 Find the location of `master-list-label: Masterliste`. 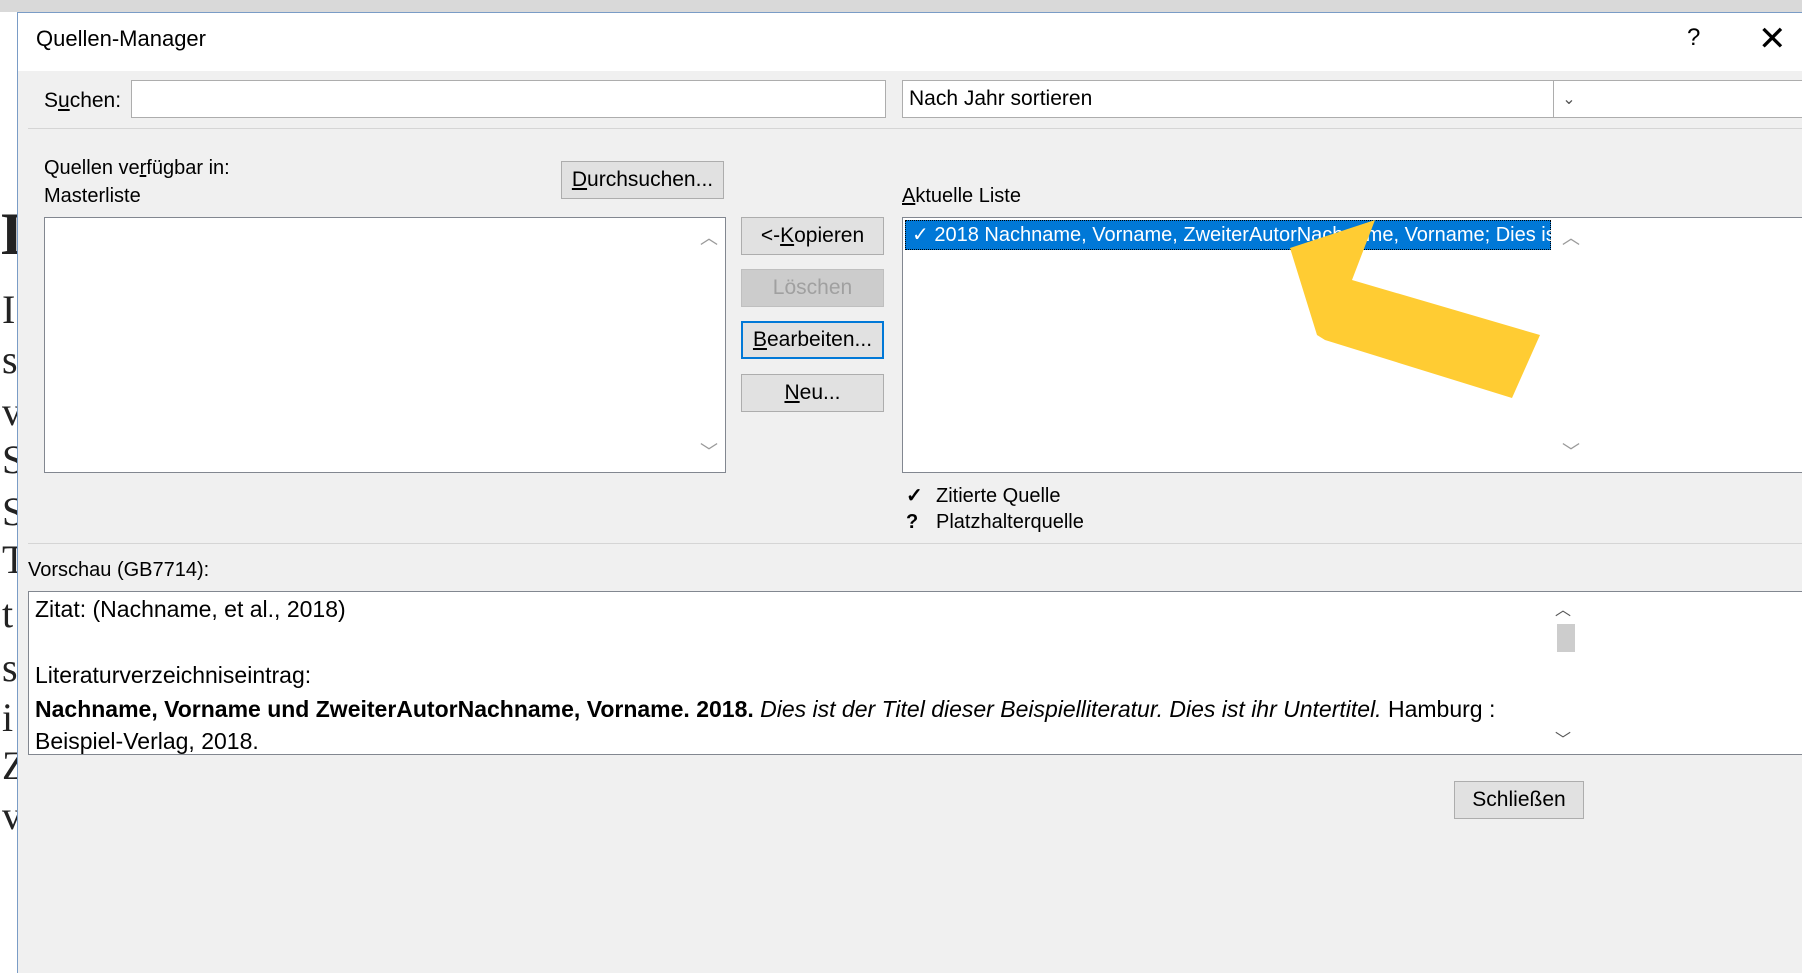

master-list-label: Masterliste is located at coordinates (92, 196).